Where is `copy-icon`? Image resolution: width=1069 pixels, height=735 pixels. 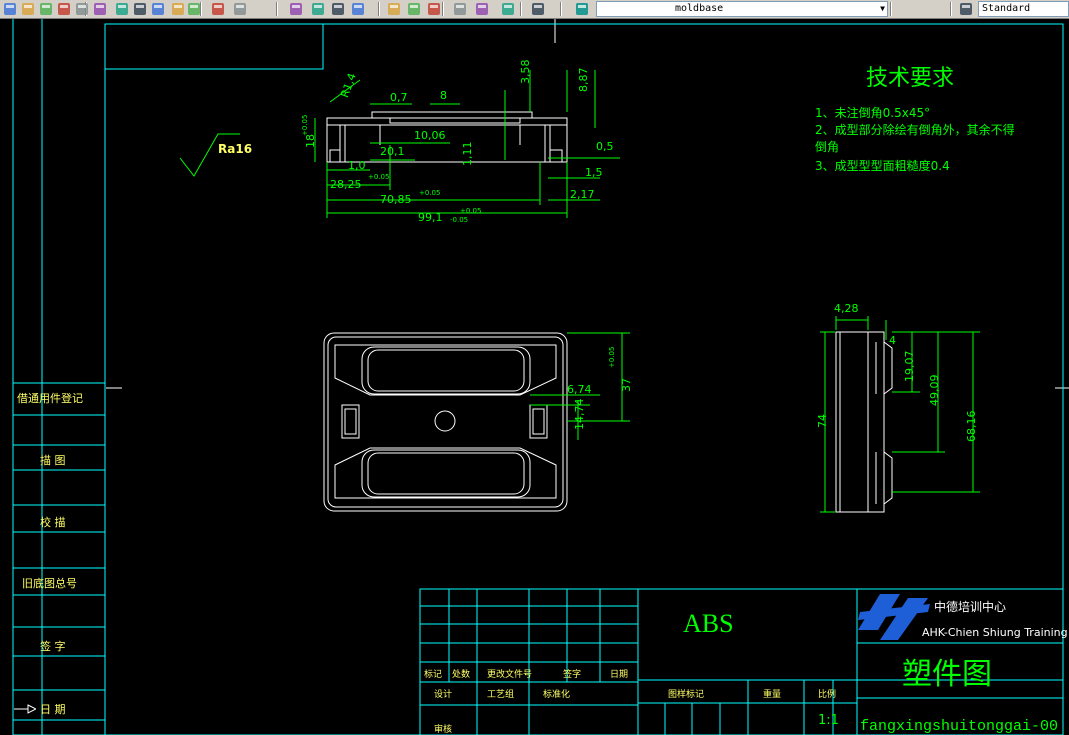 copy-icon is located at coordinates (122, 9).